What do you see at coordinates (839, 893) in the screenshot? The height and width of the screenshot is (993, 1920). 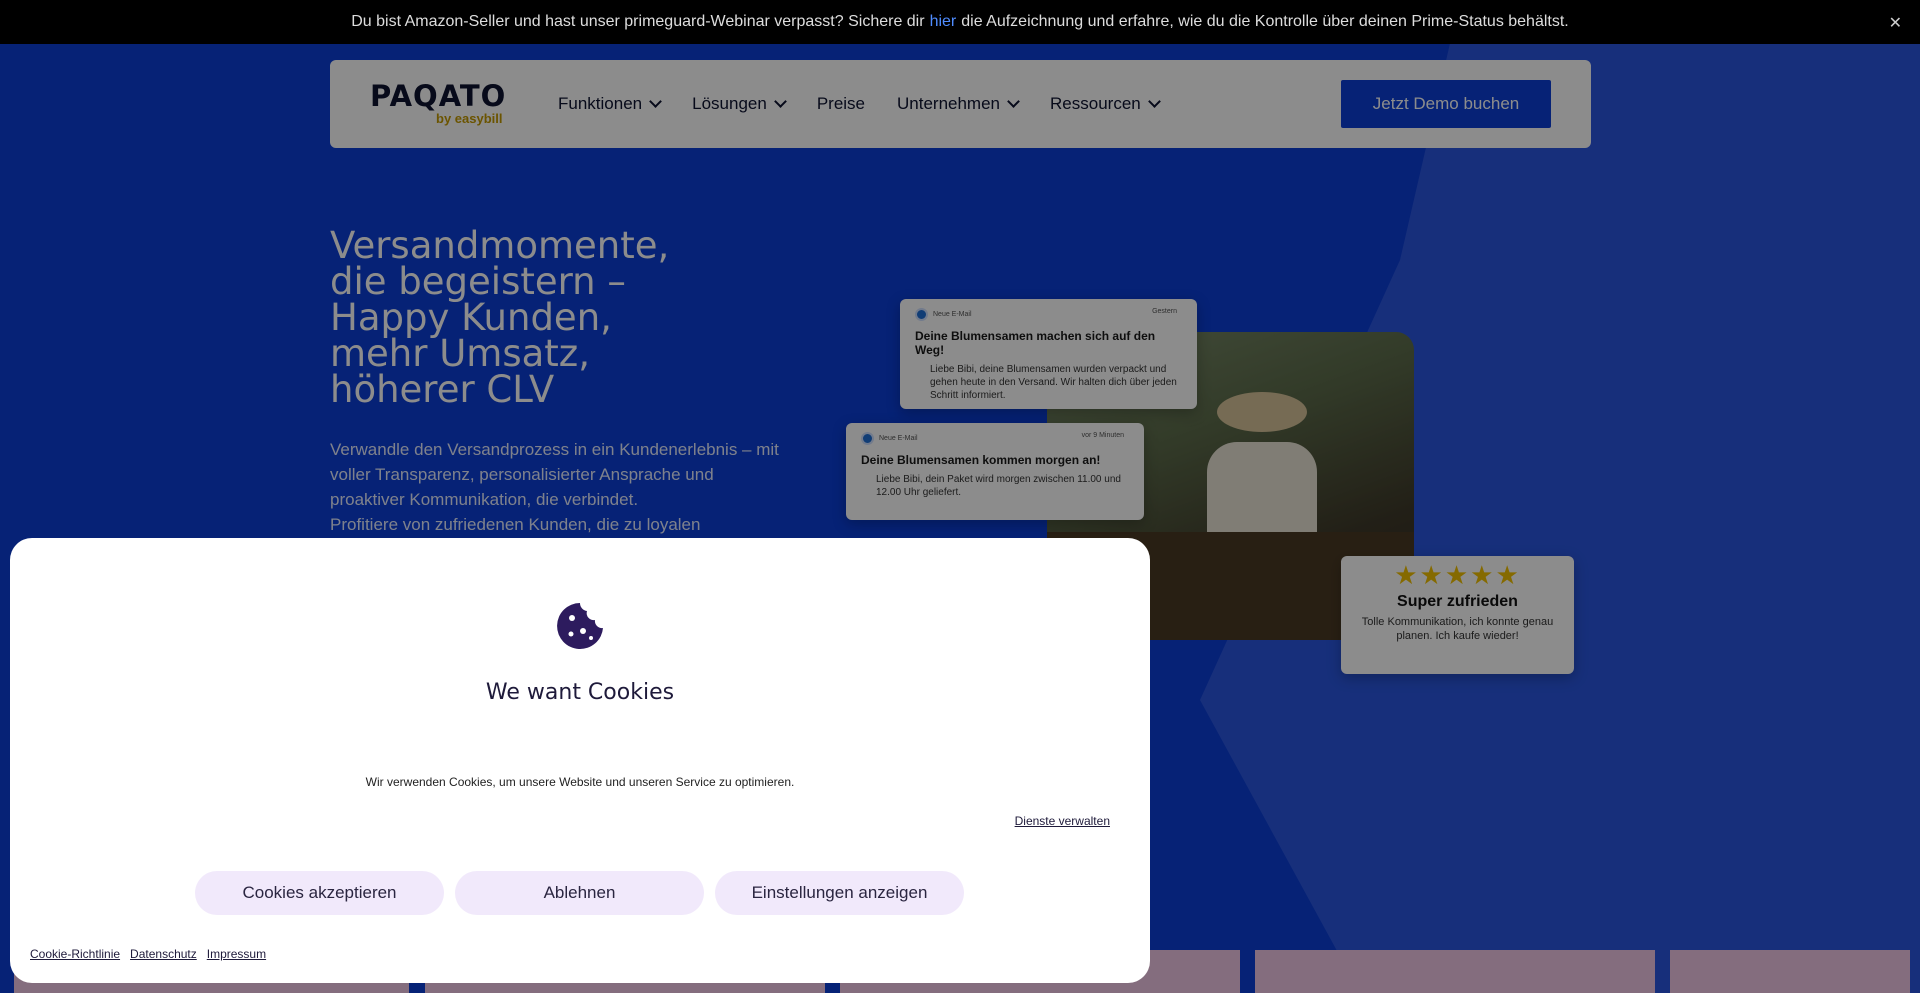 I see `show-settings-button: Einstellungen anzeigen` at bounding box center [839, 893].